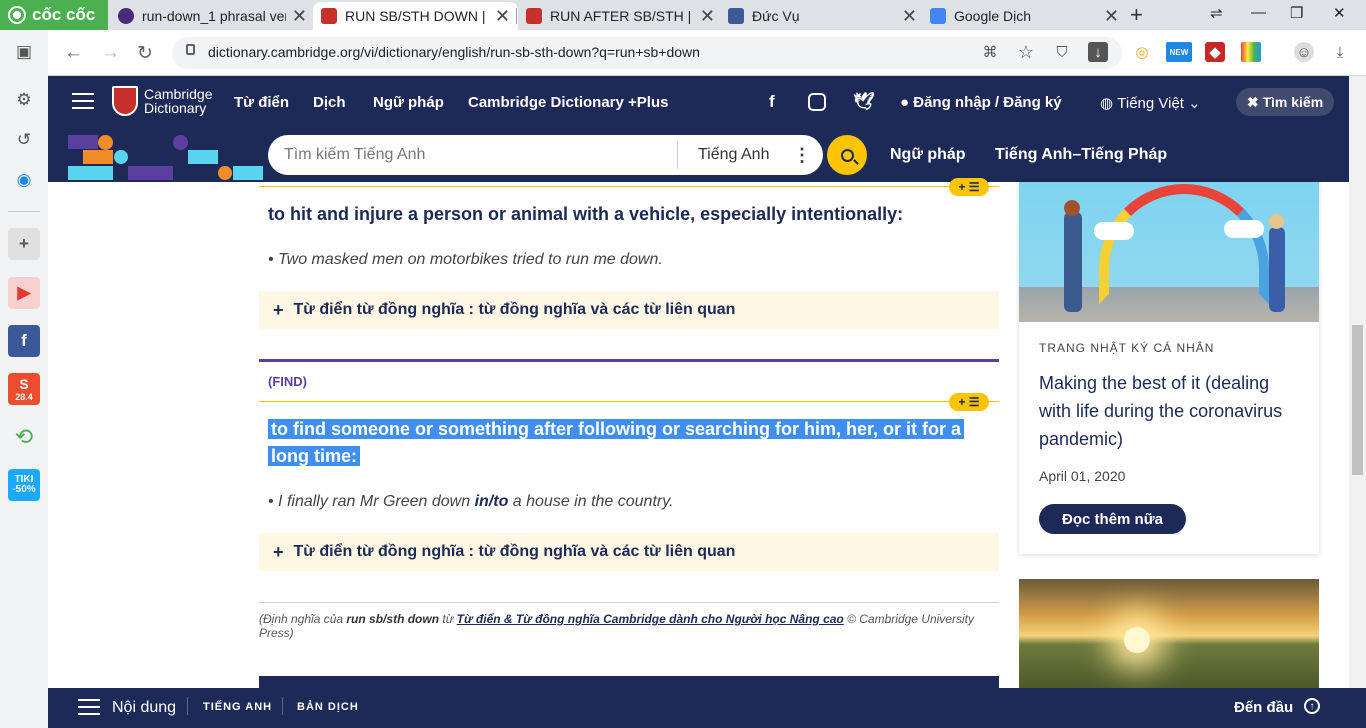  What do you see at coordinates (1081, 155) in the screenshot?
I see `english-french-link: Tiếng Anh–Tiếng Pháp` at bounding box center [1081, 155].